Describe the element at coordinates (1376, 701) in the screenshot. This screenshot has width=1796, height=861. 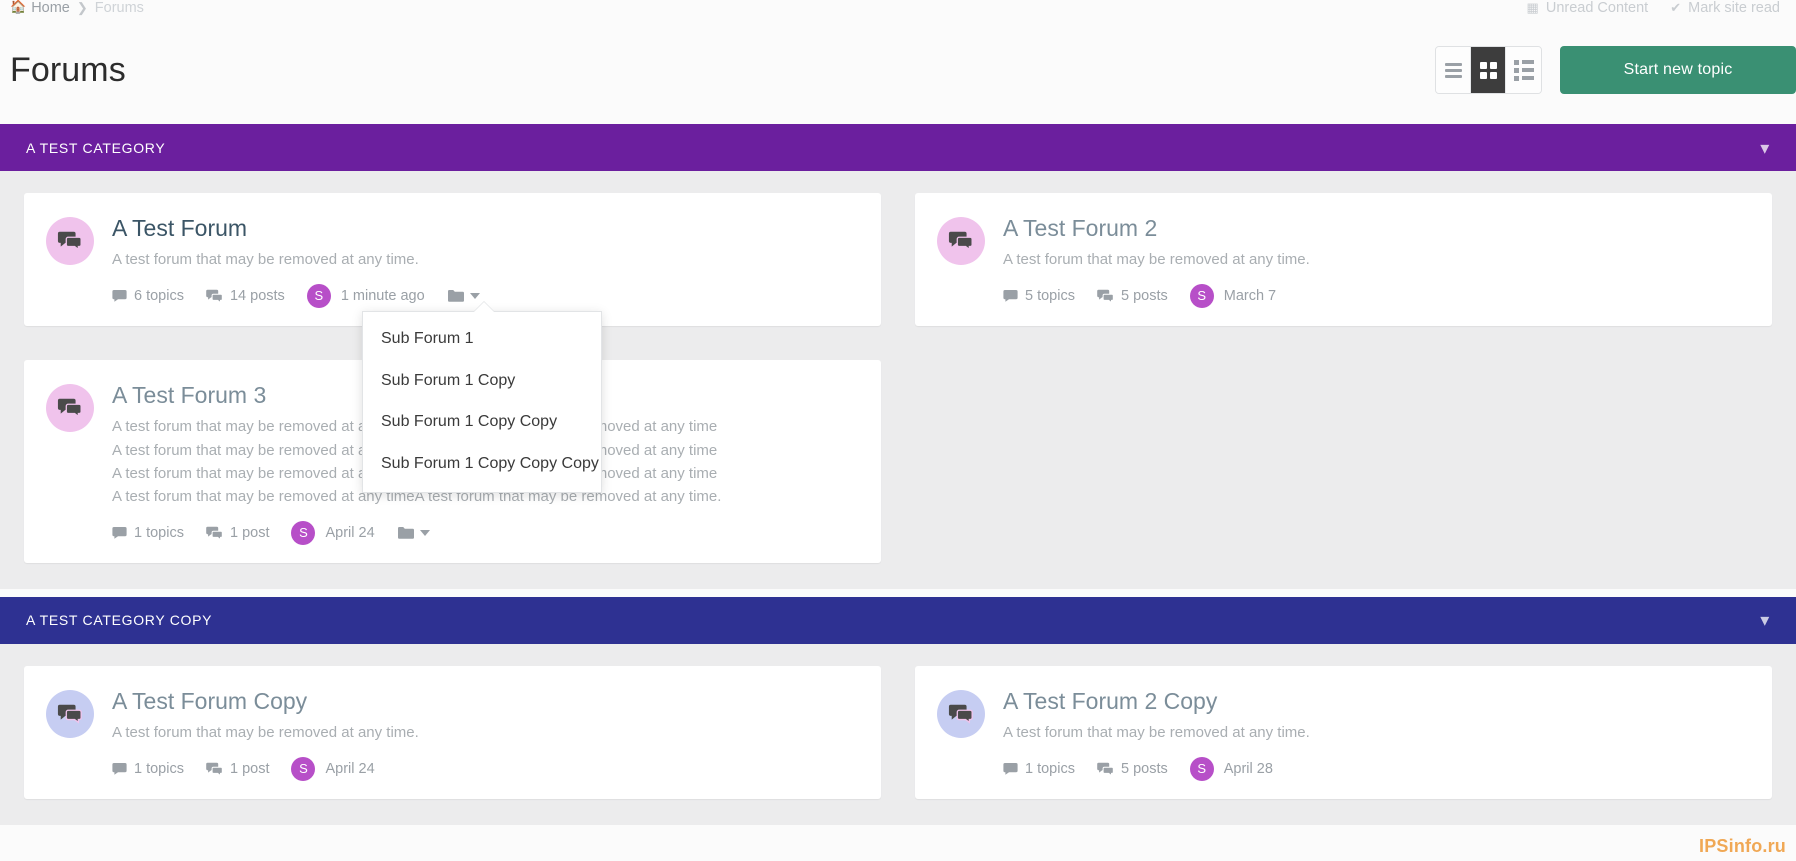
I see `forum-title-link: A Test Forum 2 Copy` at that location.